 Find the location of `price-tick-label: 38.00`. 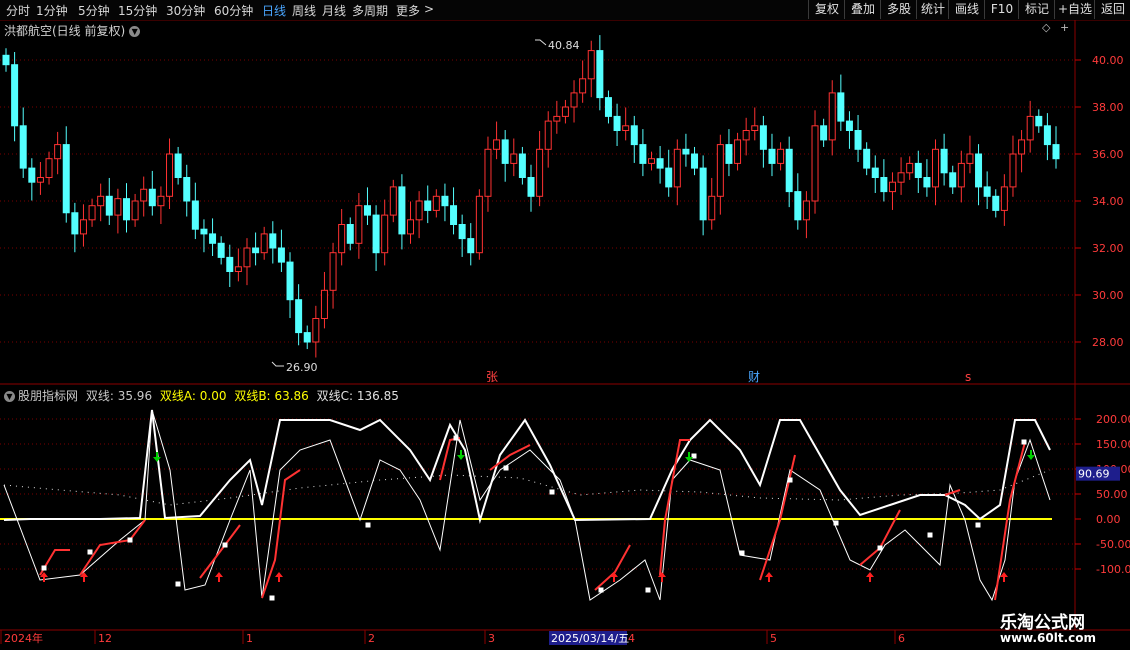

price-tick-label: 38.00 is located at coordinates (1108, 107).